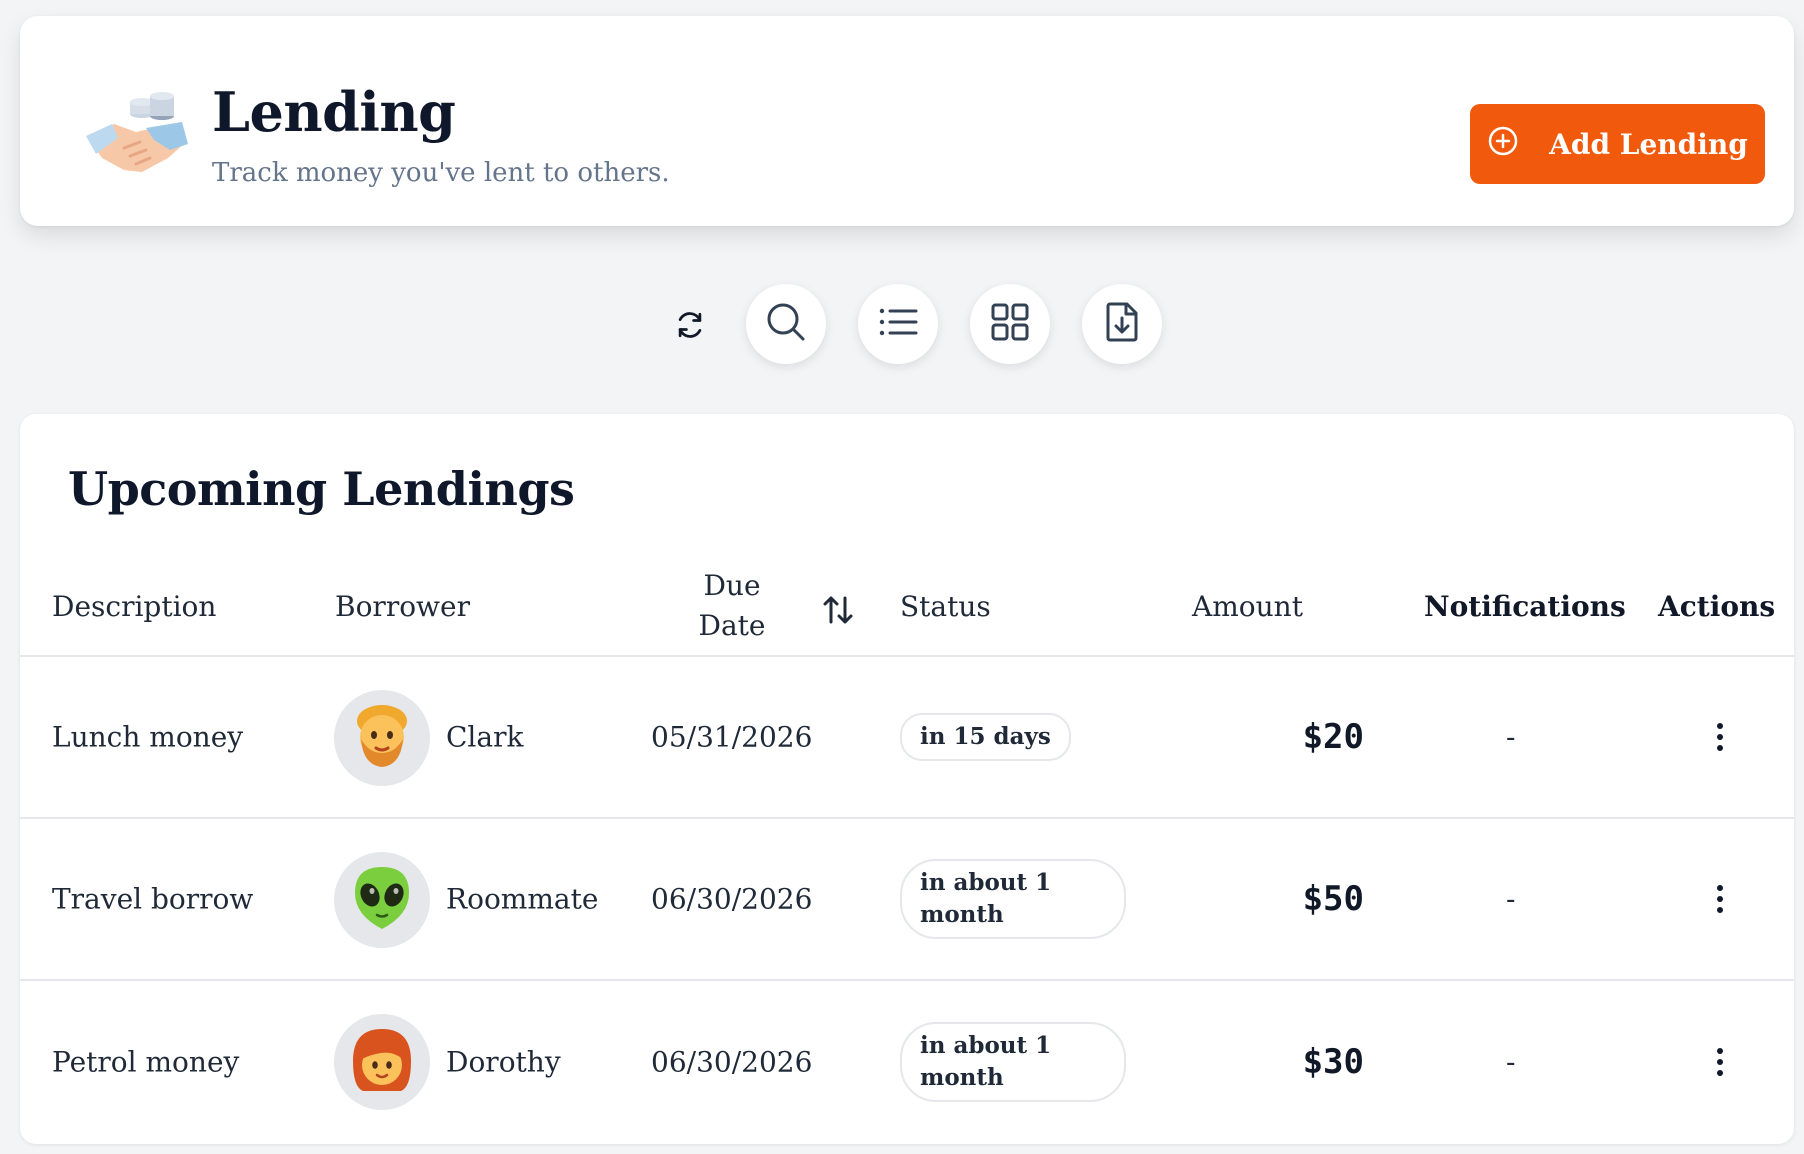 This screenshot has width=1804, height=1154. I want to click on export-file-icon, so click(1122, 324).